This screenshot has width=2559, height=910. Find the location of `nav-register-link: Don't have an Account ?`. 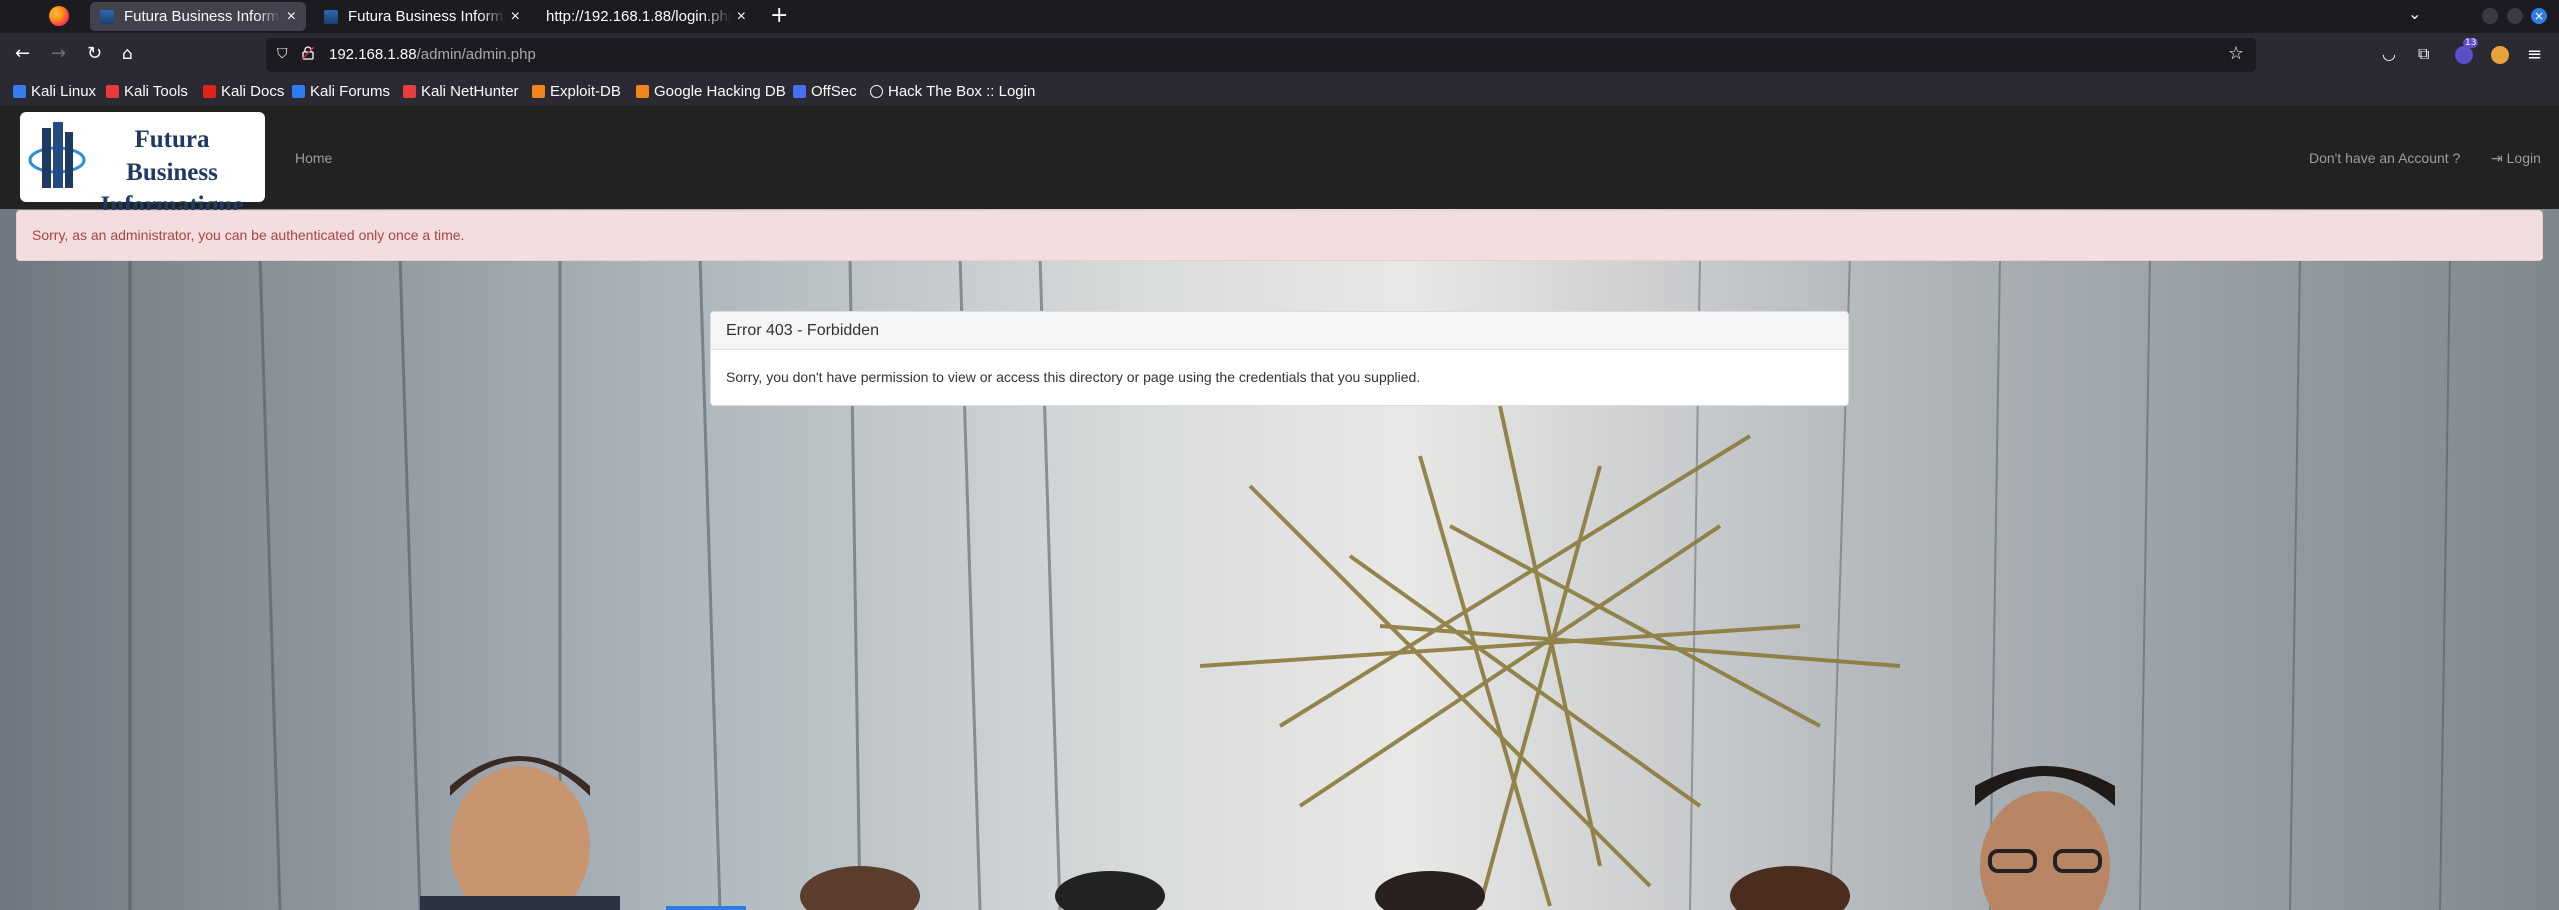

nav-register-link: Don't have an Account ? is located at coordinates (2384, 158).